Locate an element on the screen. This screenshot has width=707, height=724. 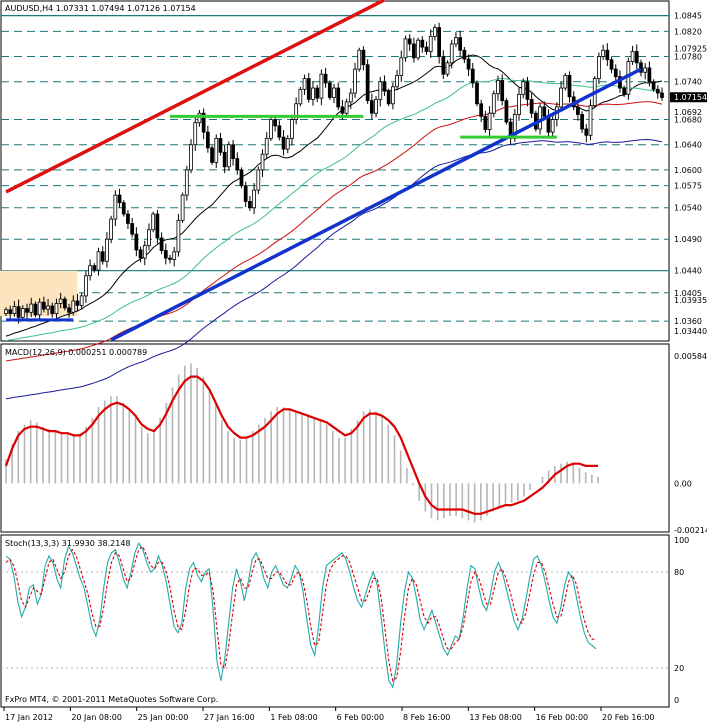
current-price-label: 1.07154 is located at coordinates (690, 97).